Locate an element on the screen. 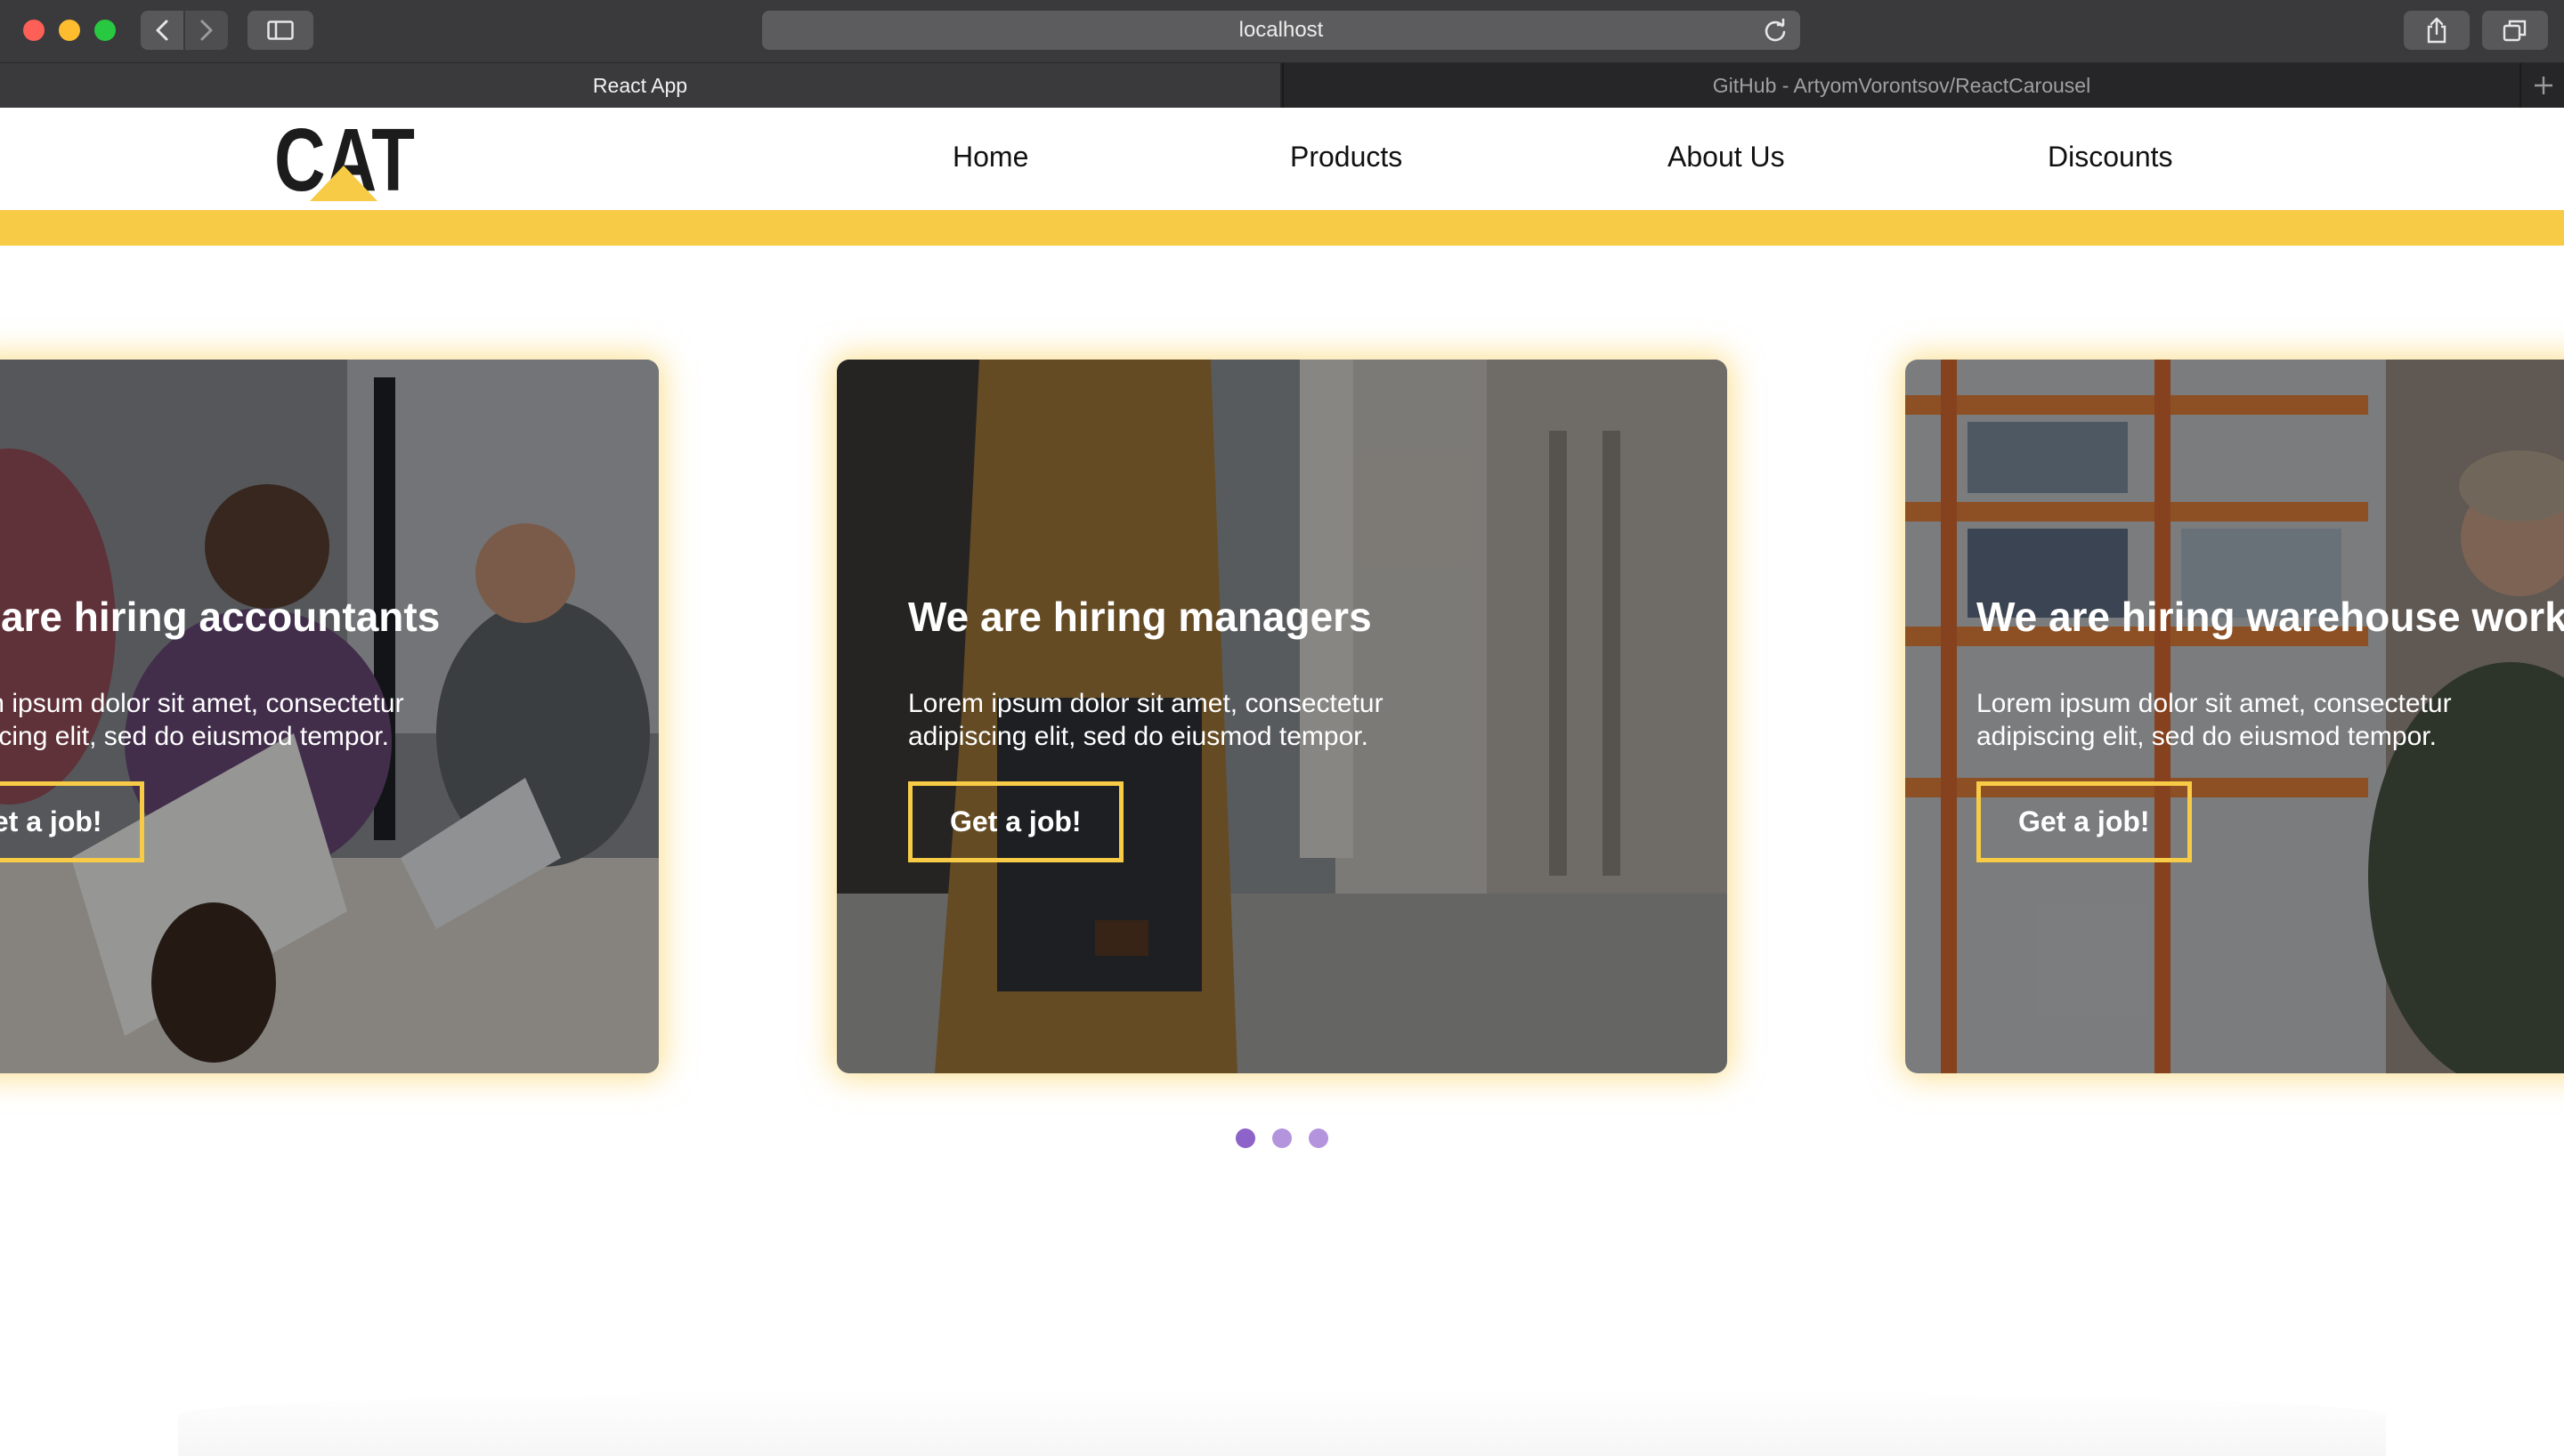  bottom-section-edge is located at coordinates (1282, 1422).